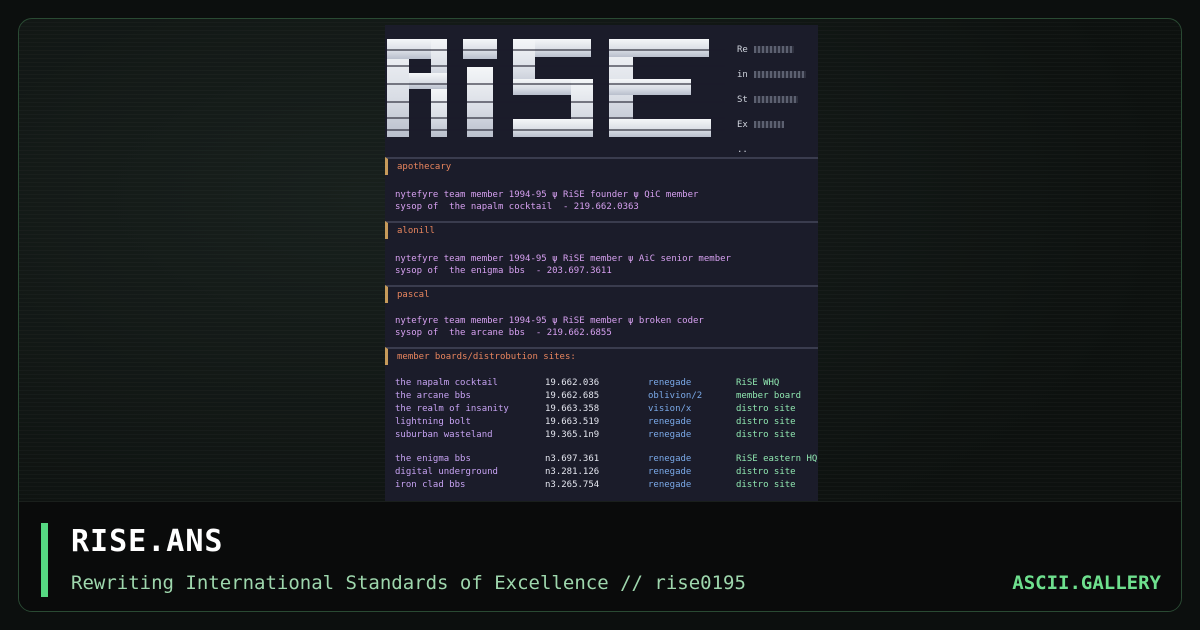  What do you see at coordinates (572, 485) in the screenshot?
I see `board-number: n3.265.754` at bounding box center [572, 485].